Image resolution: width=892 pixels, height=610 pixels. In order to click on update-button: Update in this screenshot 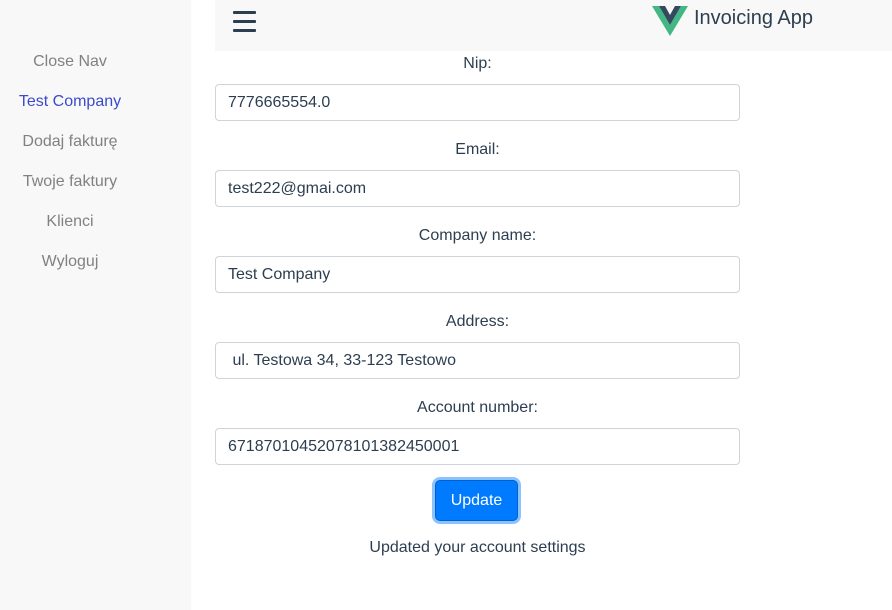, I will do `click(476, 500)`.